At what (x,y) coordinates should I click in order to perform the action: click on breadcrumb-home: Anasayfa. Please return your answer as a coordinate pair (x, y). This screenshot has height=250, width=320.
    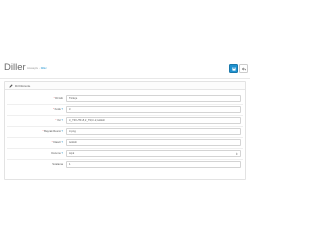
    Looking at the image, I should click on (32, 68).